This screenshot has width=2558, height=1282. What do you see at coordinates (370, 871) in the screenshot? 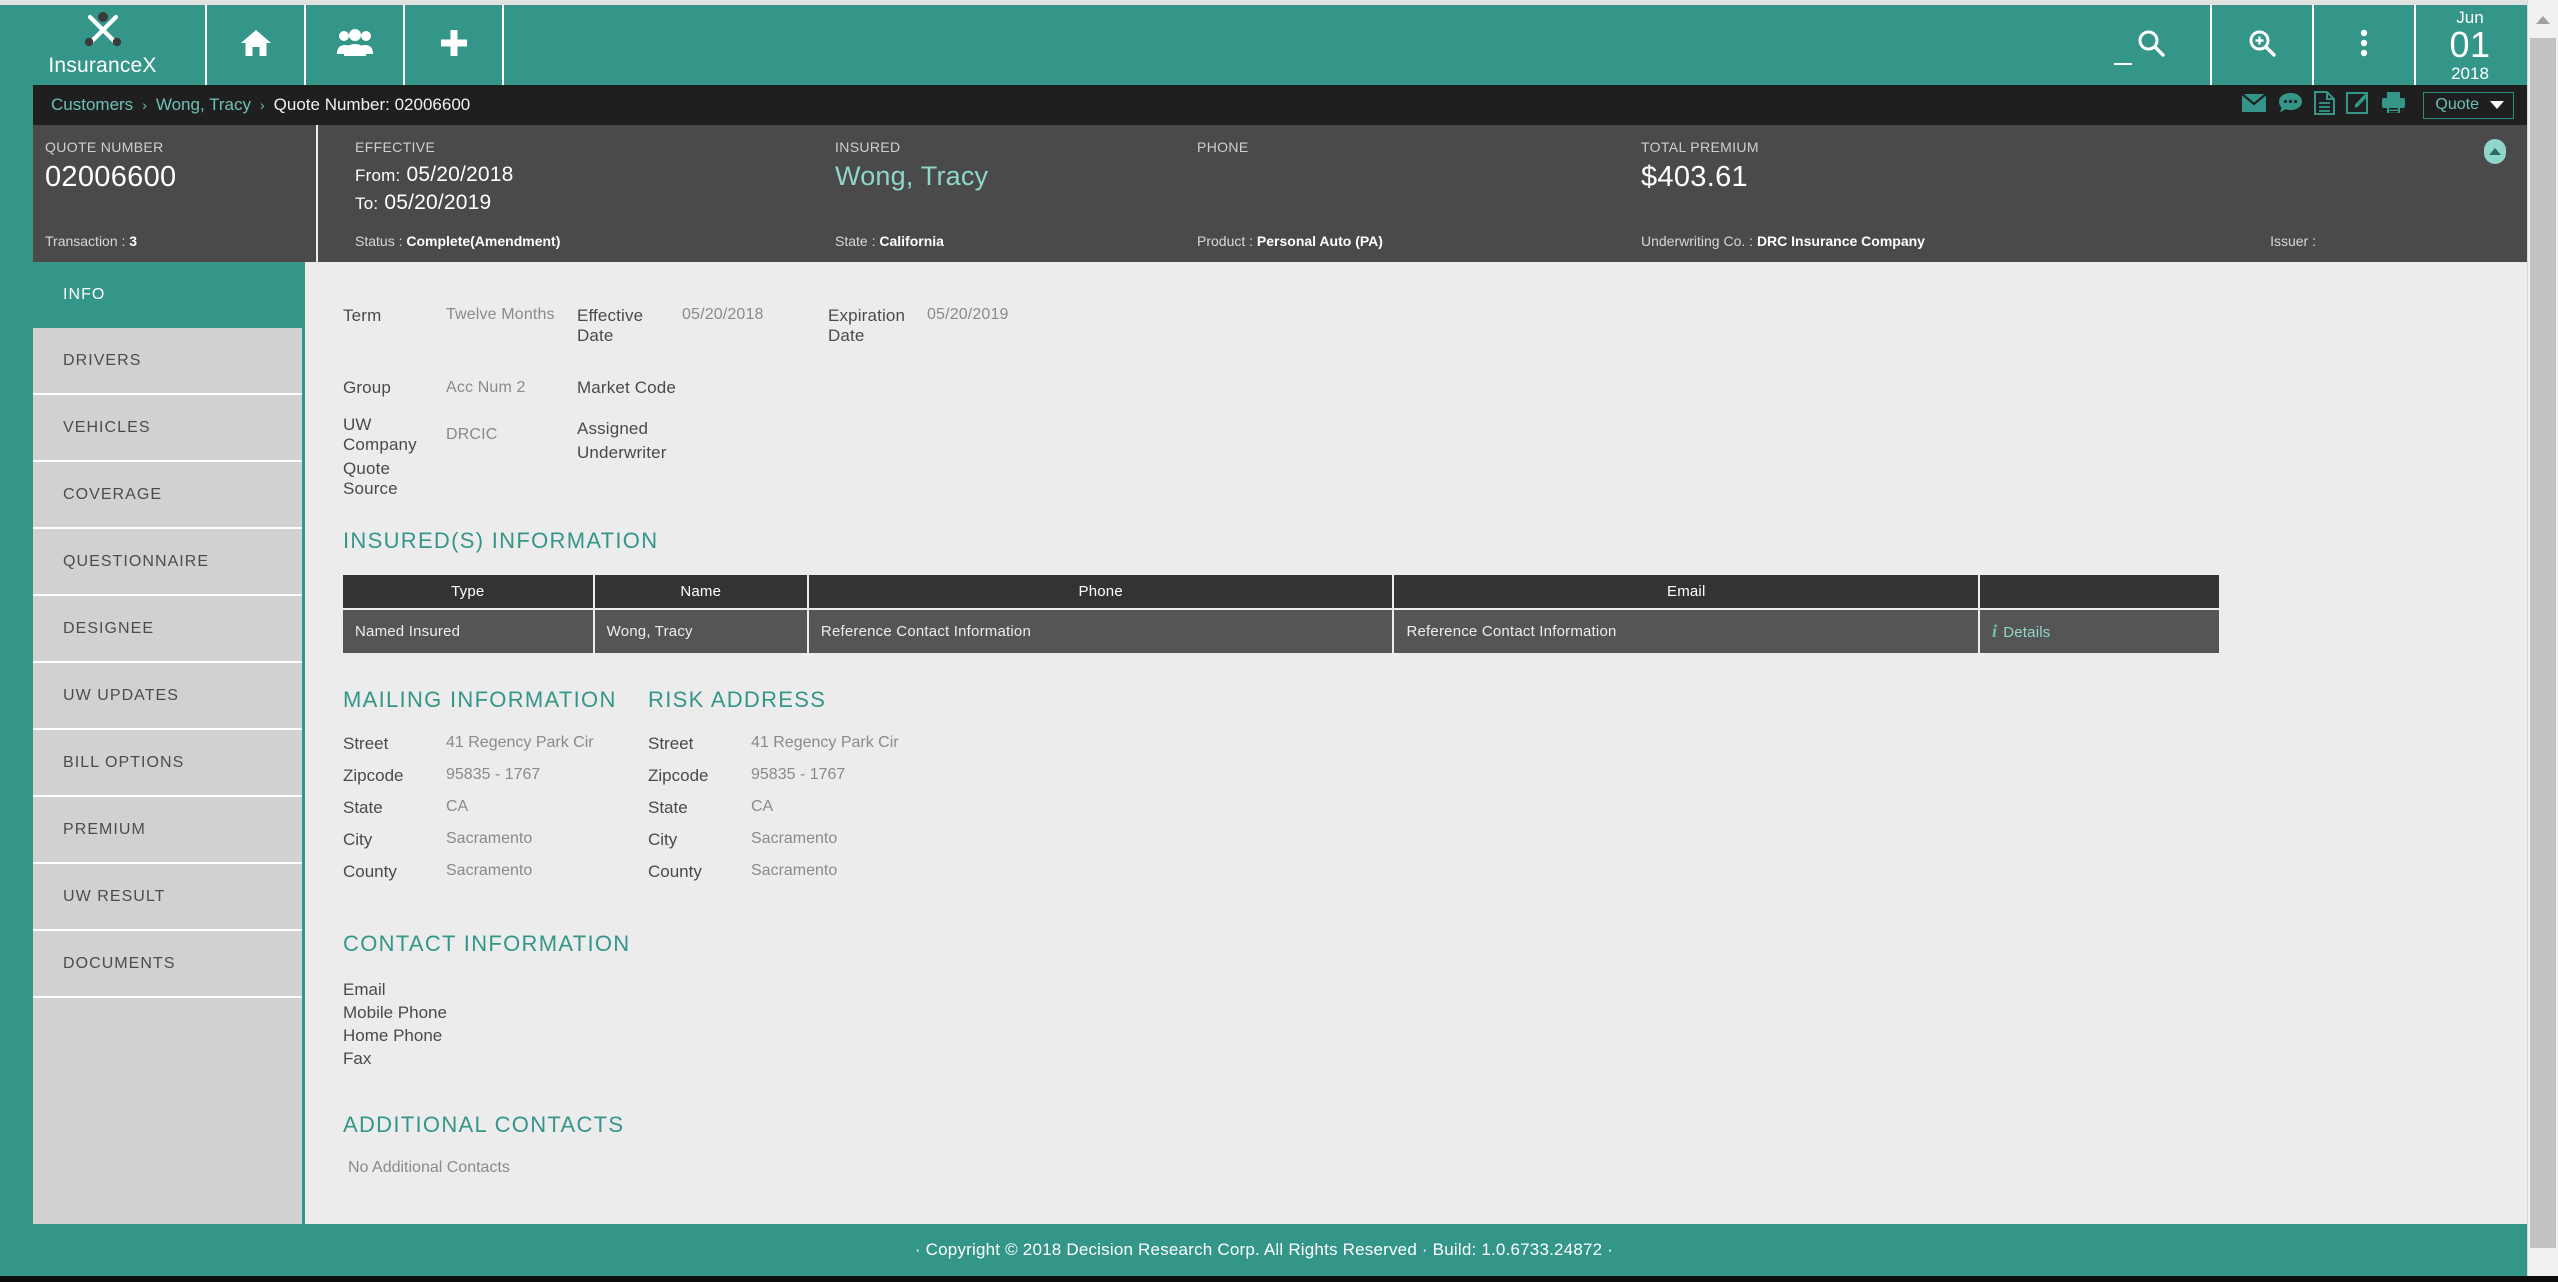
I see `mailing-county-label: County` at bounding box center [370, 871].